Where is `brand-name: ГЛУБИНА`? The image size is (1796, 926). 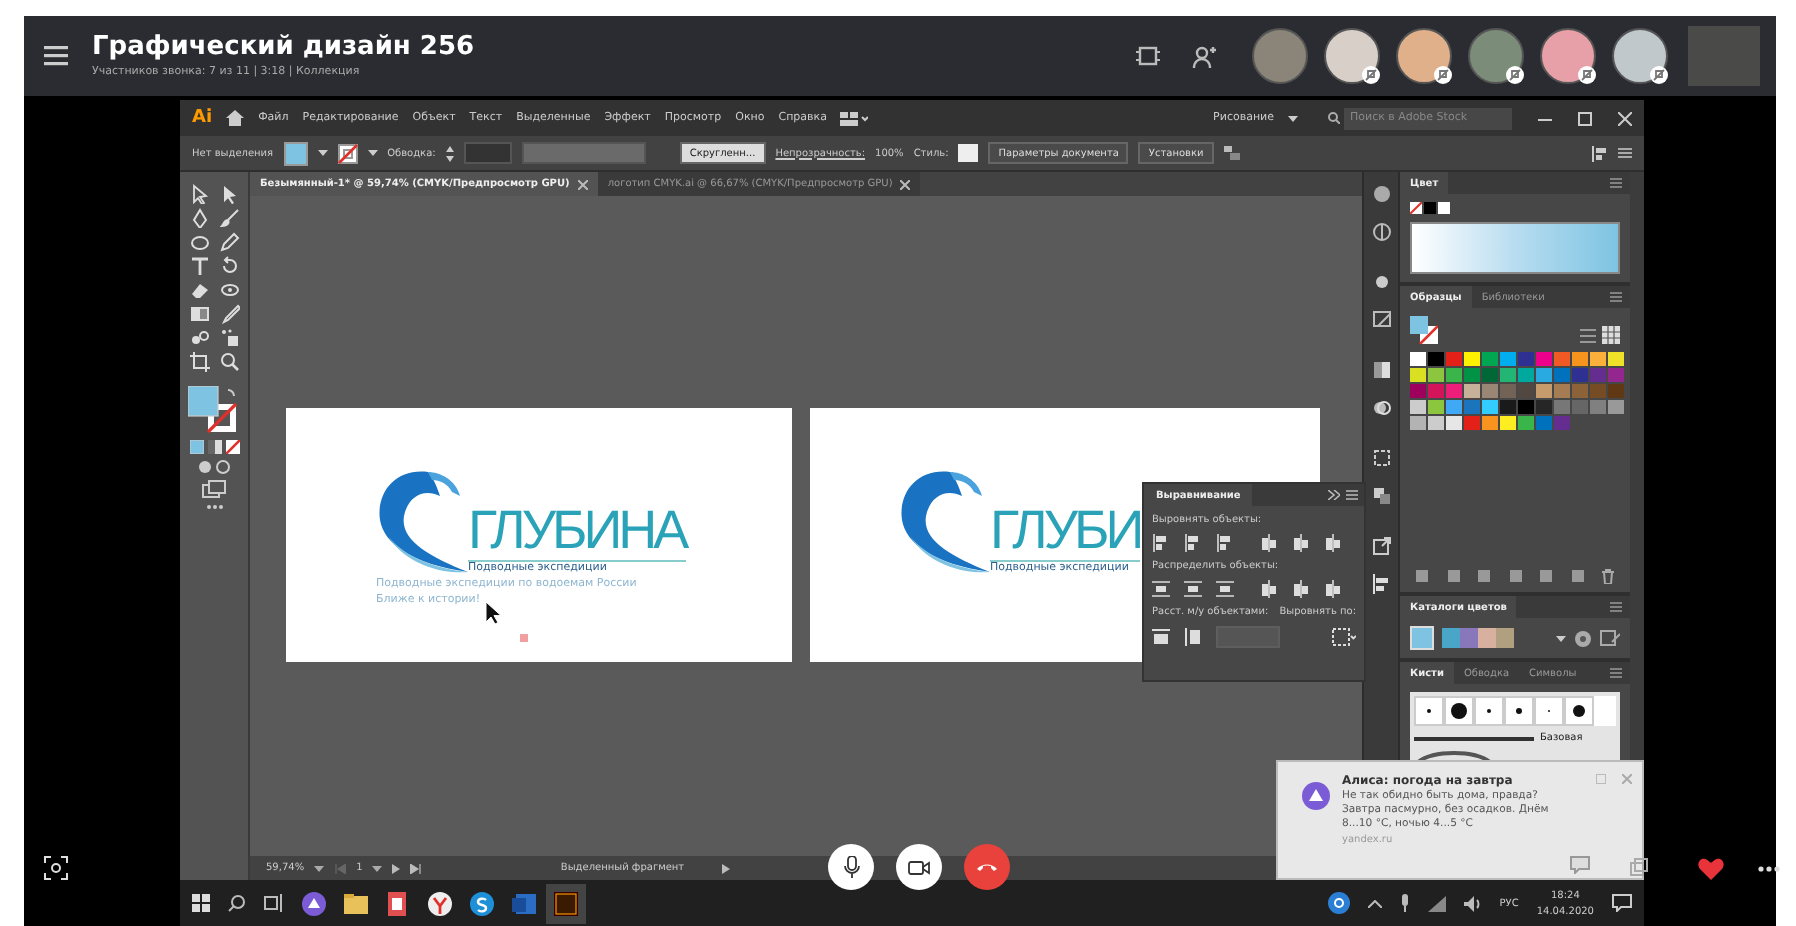 brand-name: ГЛУБИНА is located at coordinates (577, 531).